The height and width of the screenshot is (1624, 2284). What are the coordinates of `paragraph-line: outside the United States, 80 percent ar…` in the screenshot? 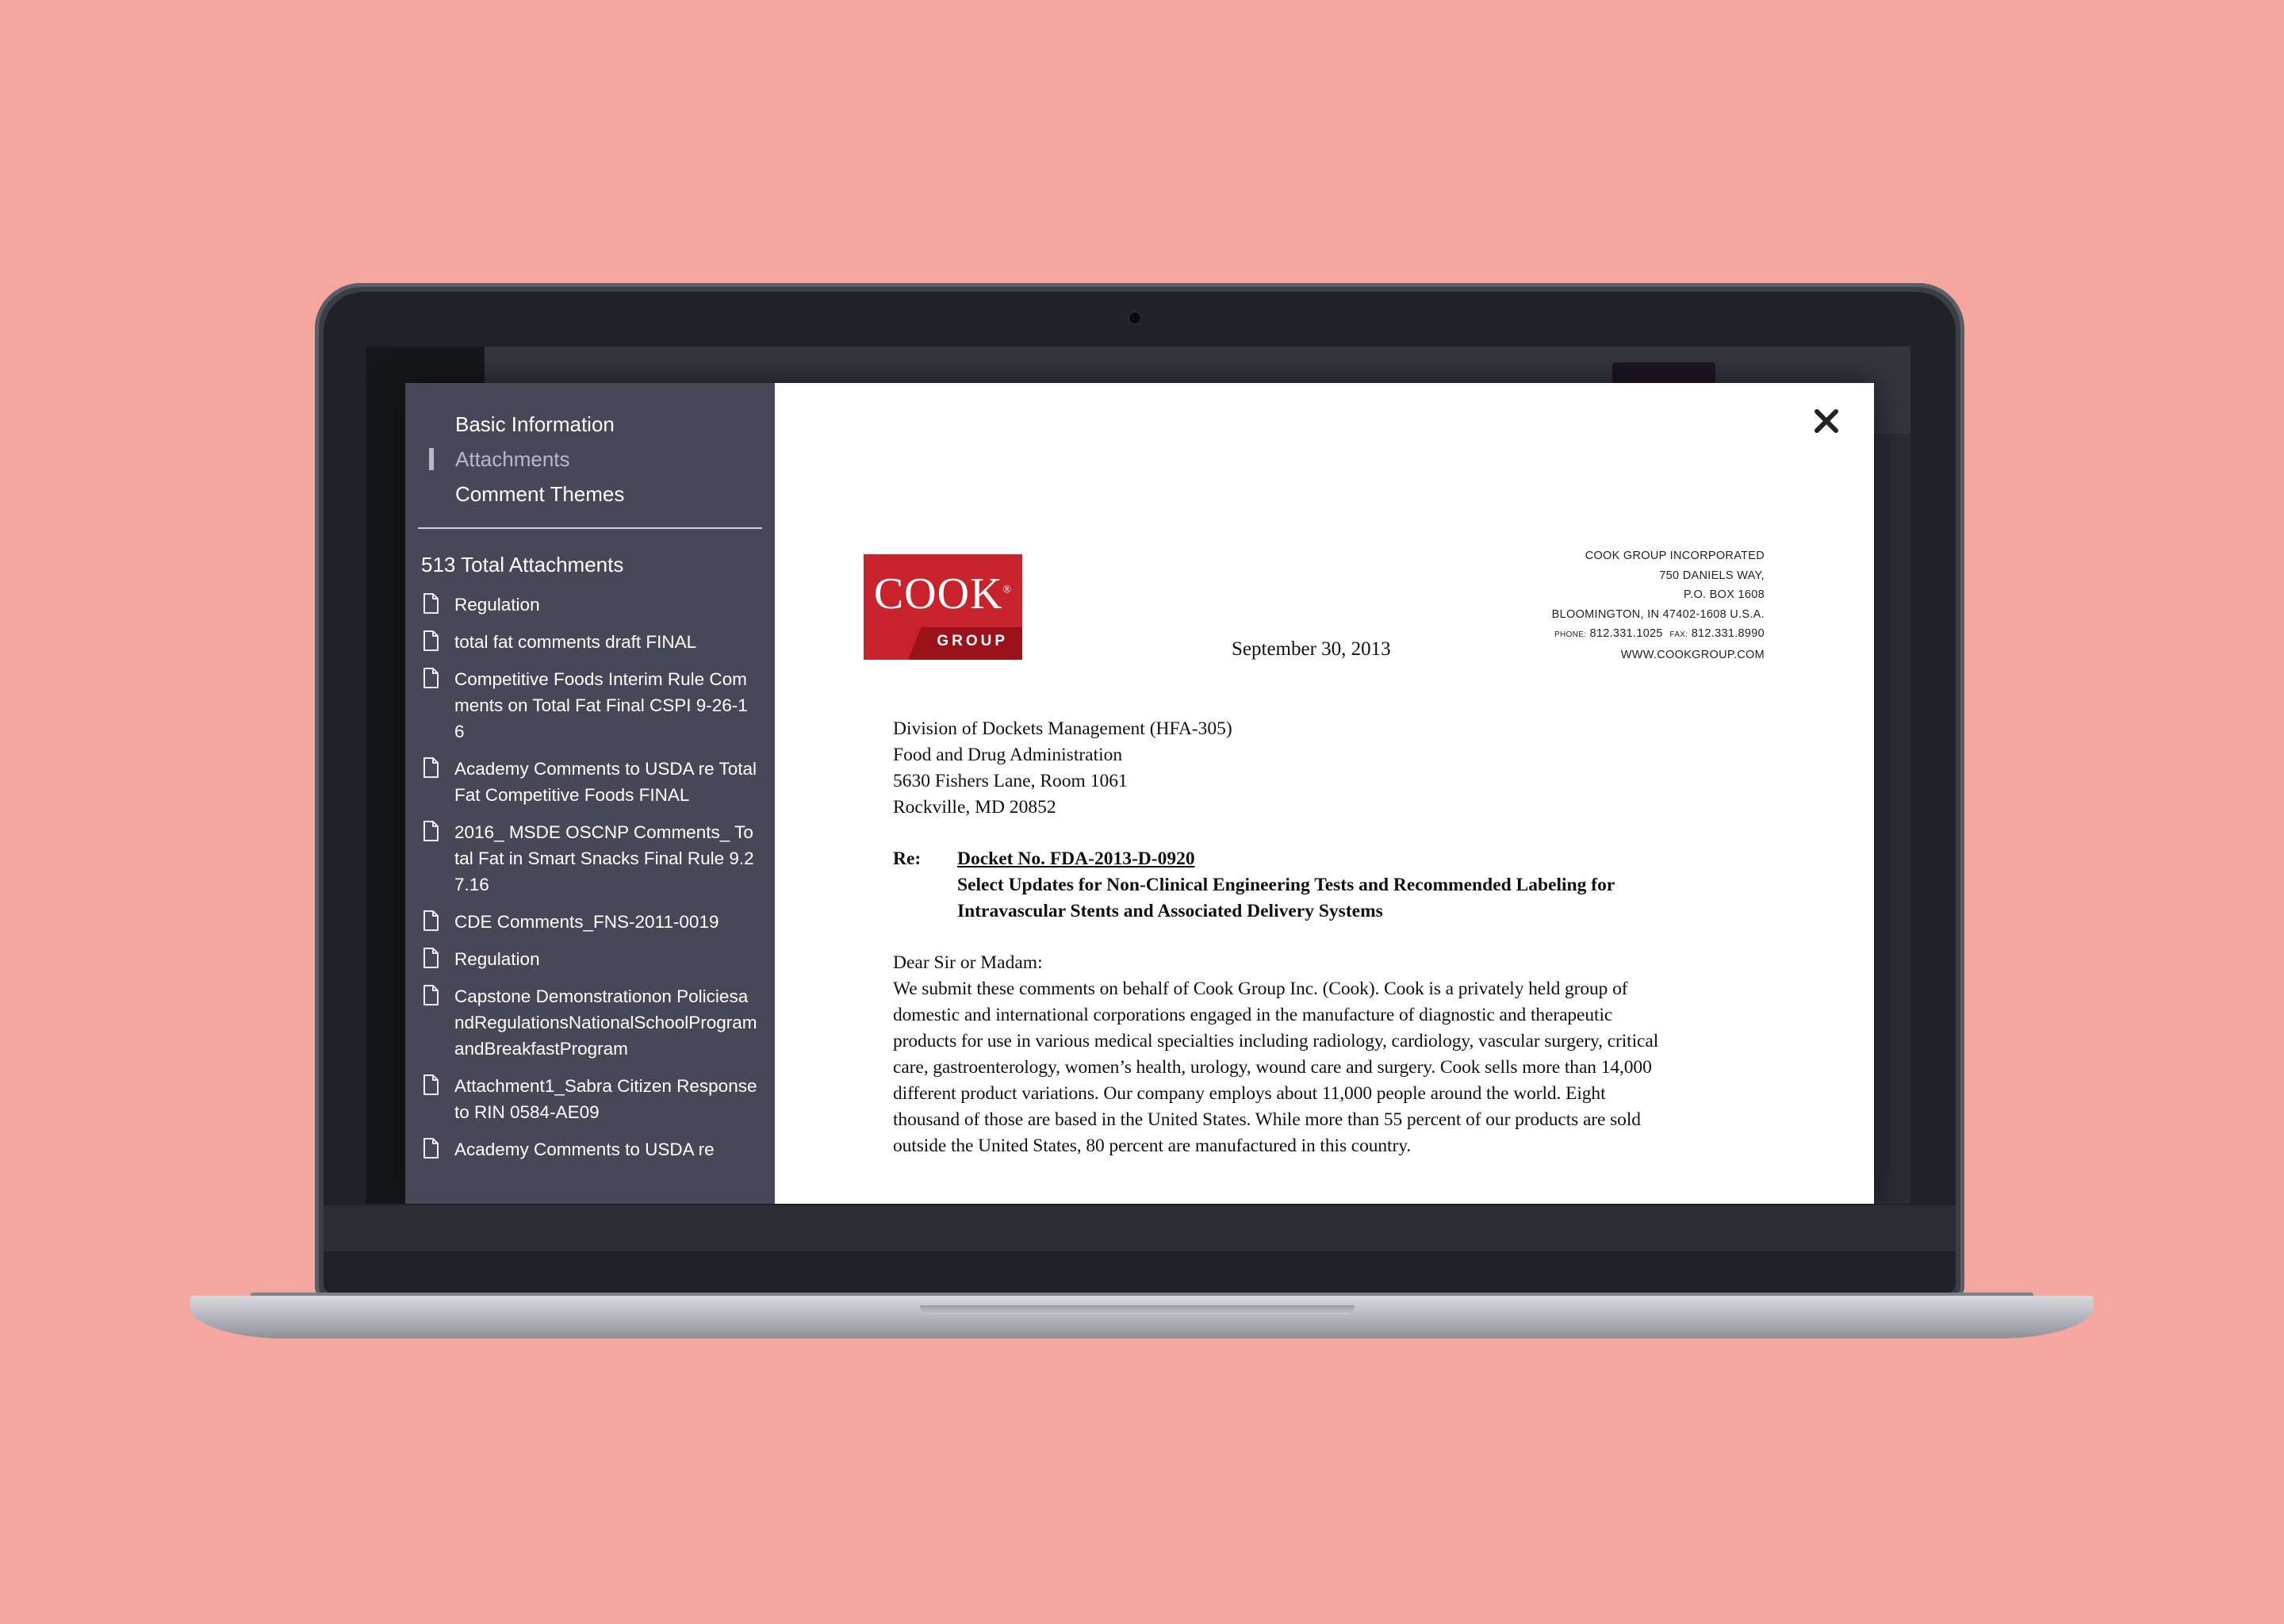 It's located at (1152, 1146).